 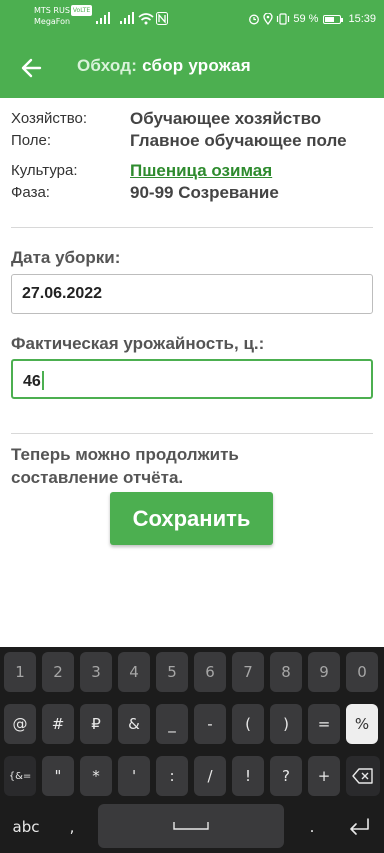 What do you see at coordinates (52, 21) in the screenshot?
I see `carrier-name-2: MegaFon` at bounding box center [52, 21].